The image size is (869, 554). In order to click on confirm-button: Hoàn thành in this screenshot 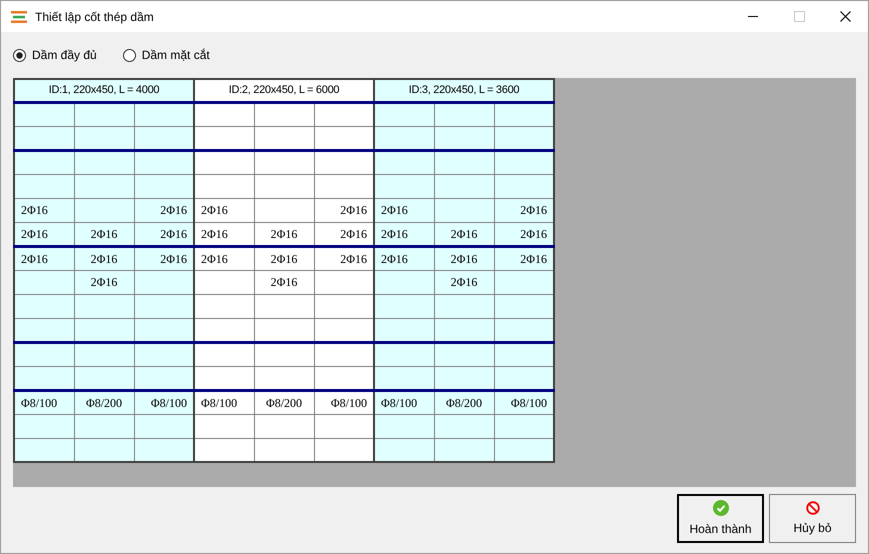, I will do `click(720, 518)`.